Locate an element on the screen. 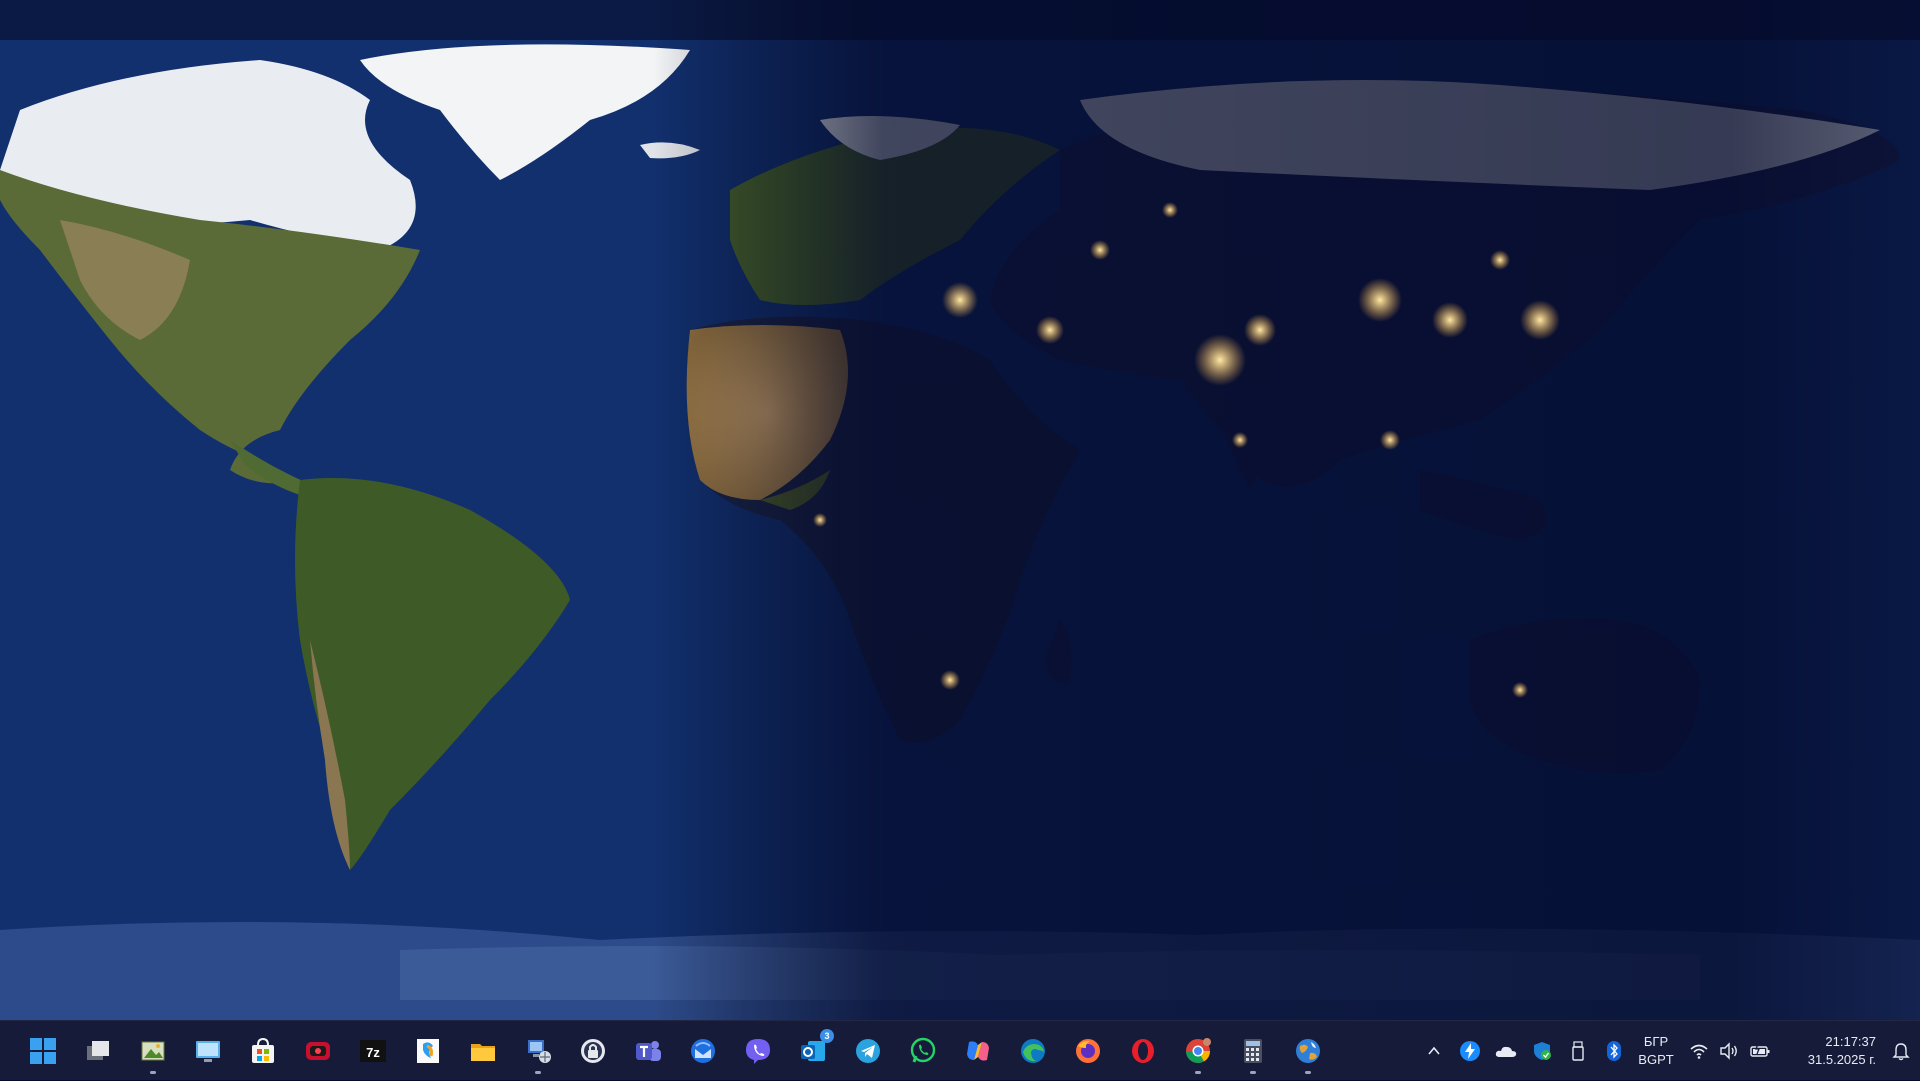 The width and height of the screenshot is (1920, 1081). volume-icon is located at coordinates (1728, 1051).